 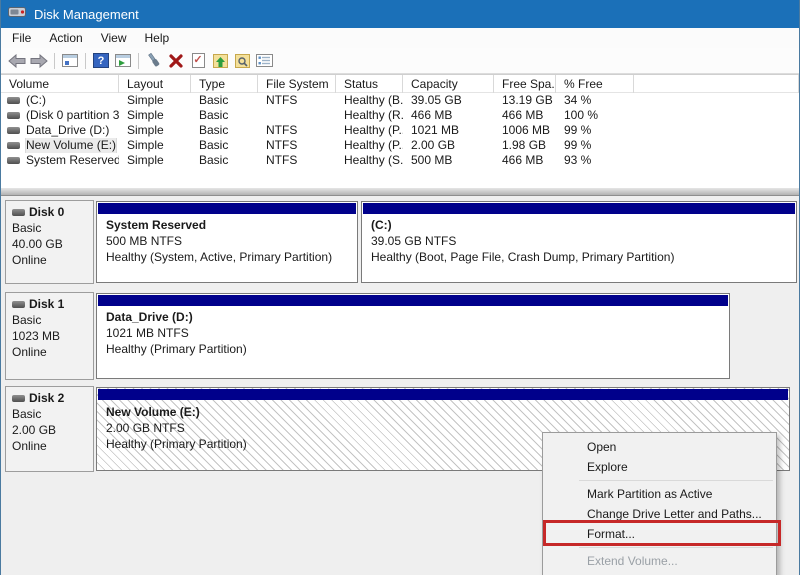 I want to click on disk-size: 40.00 GB, so click(x=37, y=244).